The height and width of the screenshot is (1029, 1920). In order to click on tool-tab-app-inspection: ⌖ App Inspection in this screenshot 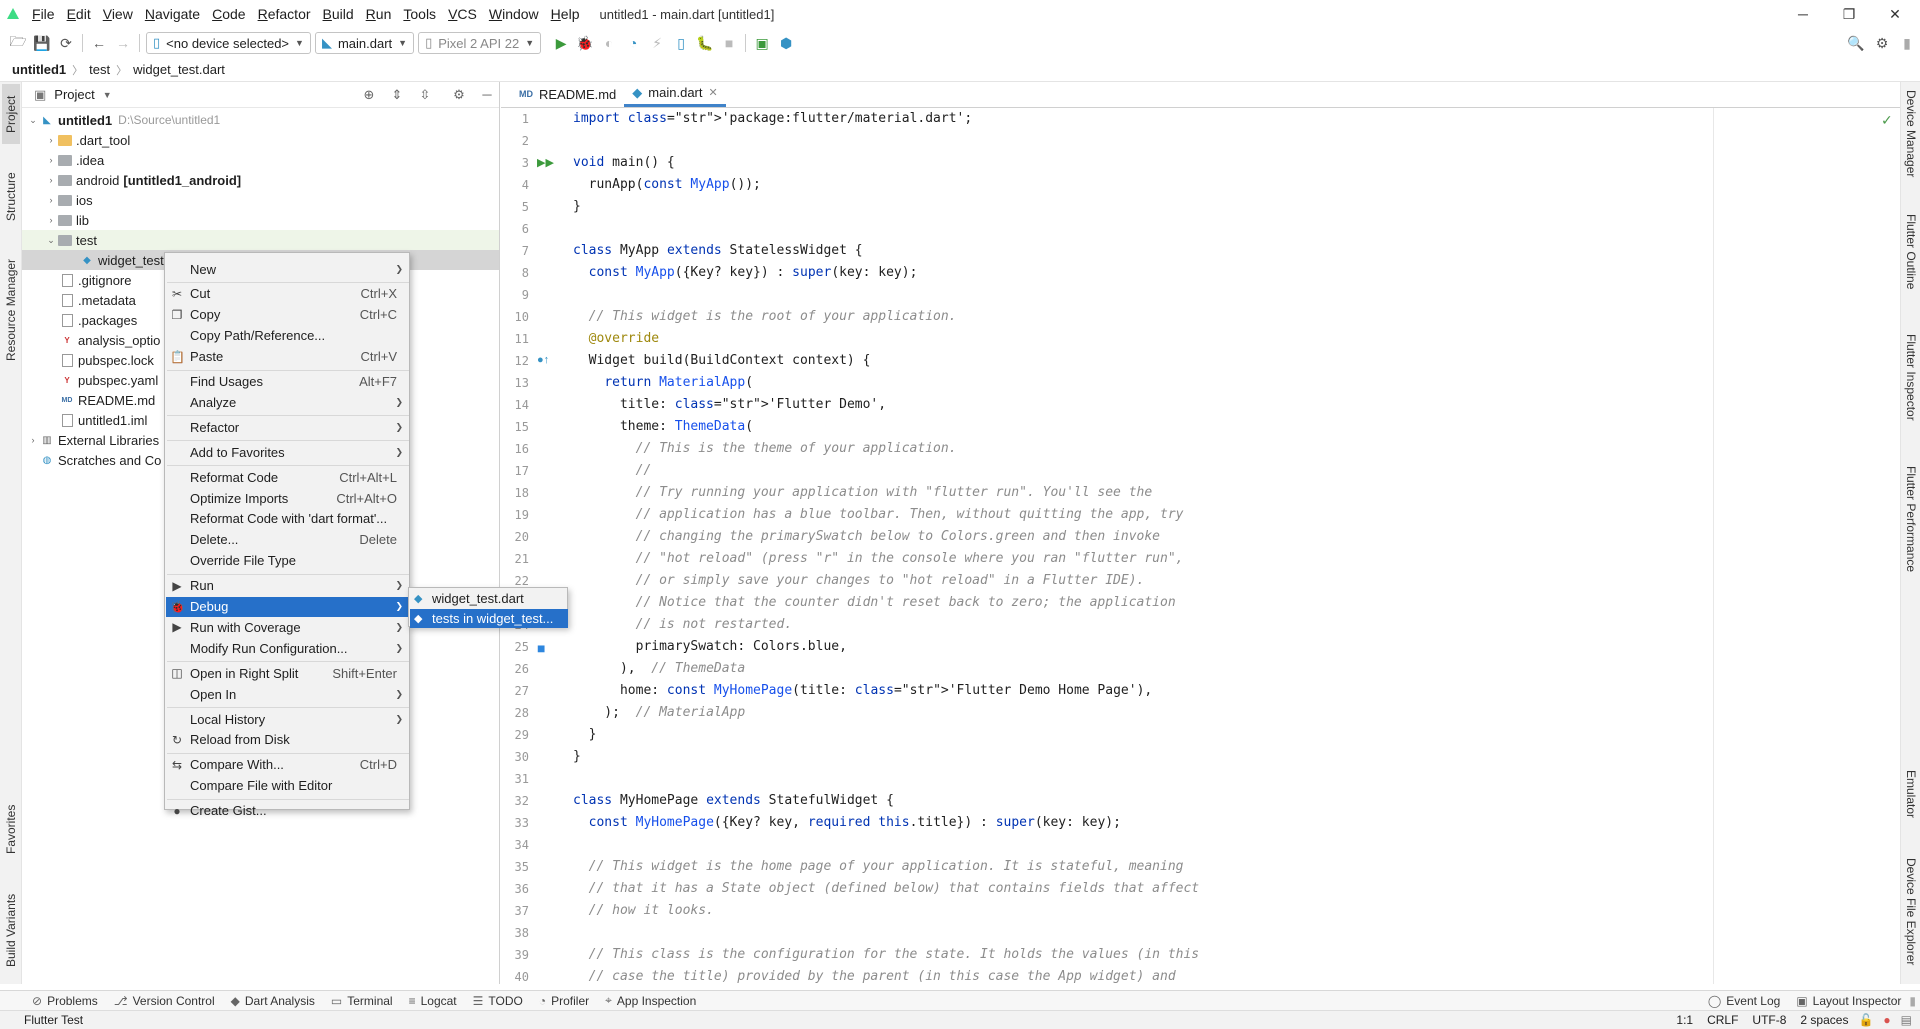, I will do `click(650, 1000)`.